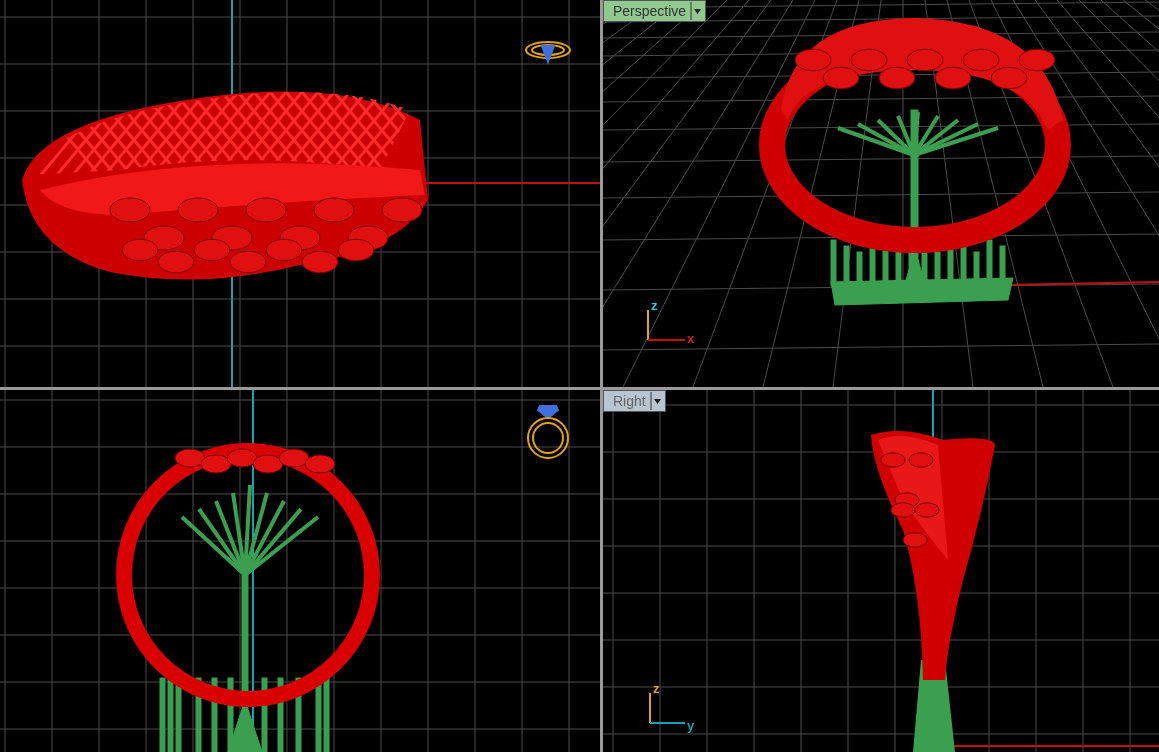  What do you see at coordinates (691, 725) in the screenshot?
I see `axis-label: y` at bounding box center [691, 725].